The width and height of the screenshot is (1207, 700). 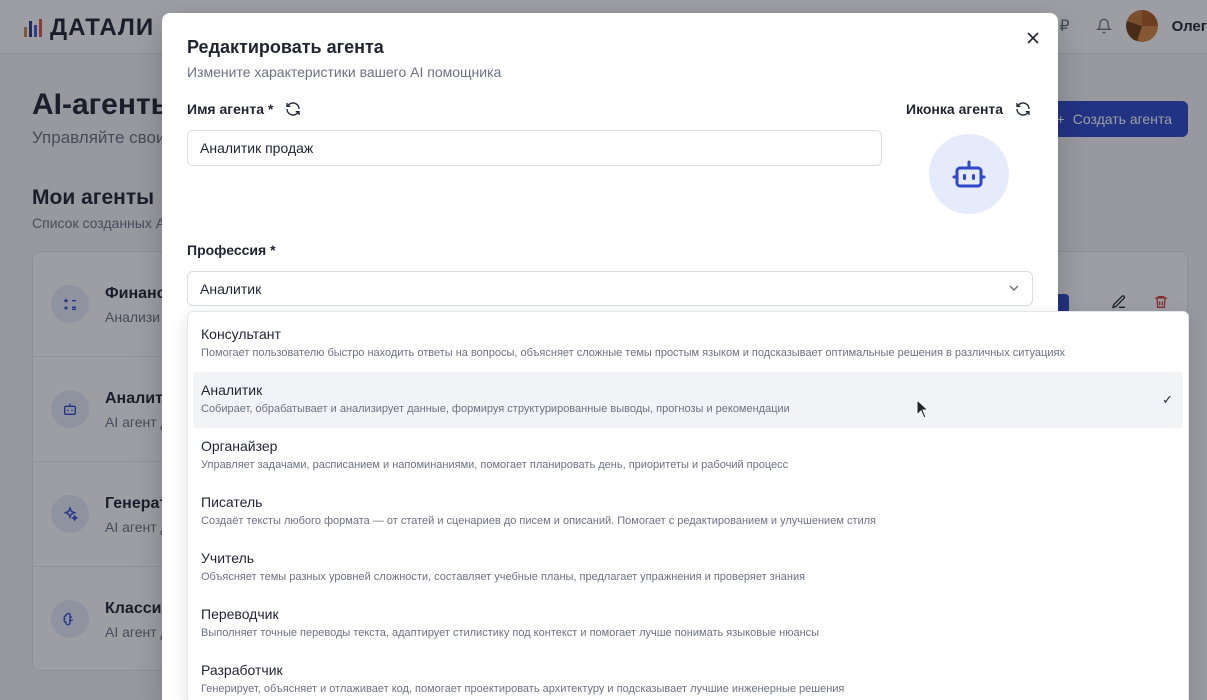 I want to click on profession-label-text: Профессия *, so click(x=231, y=250).